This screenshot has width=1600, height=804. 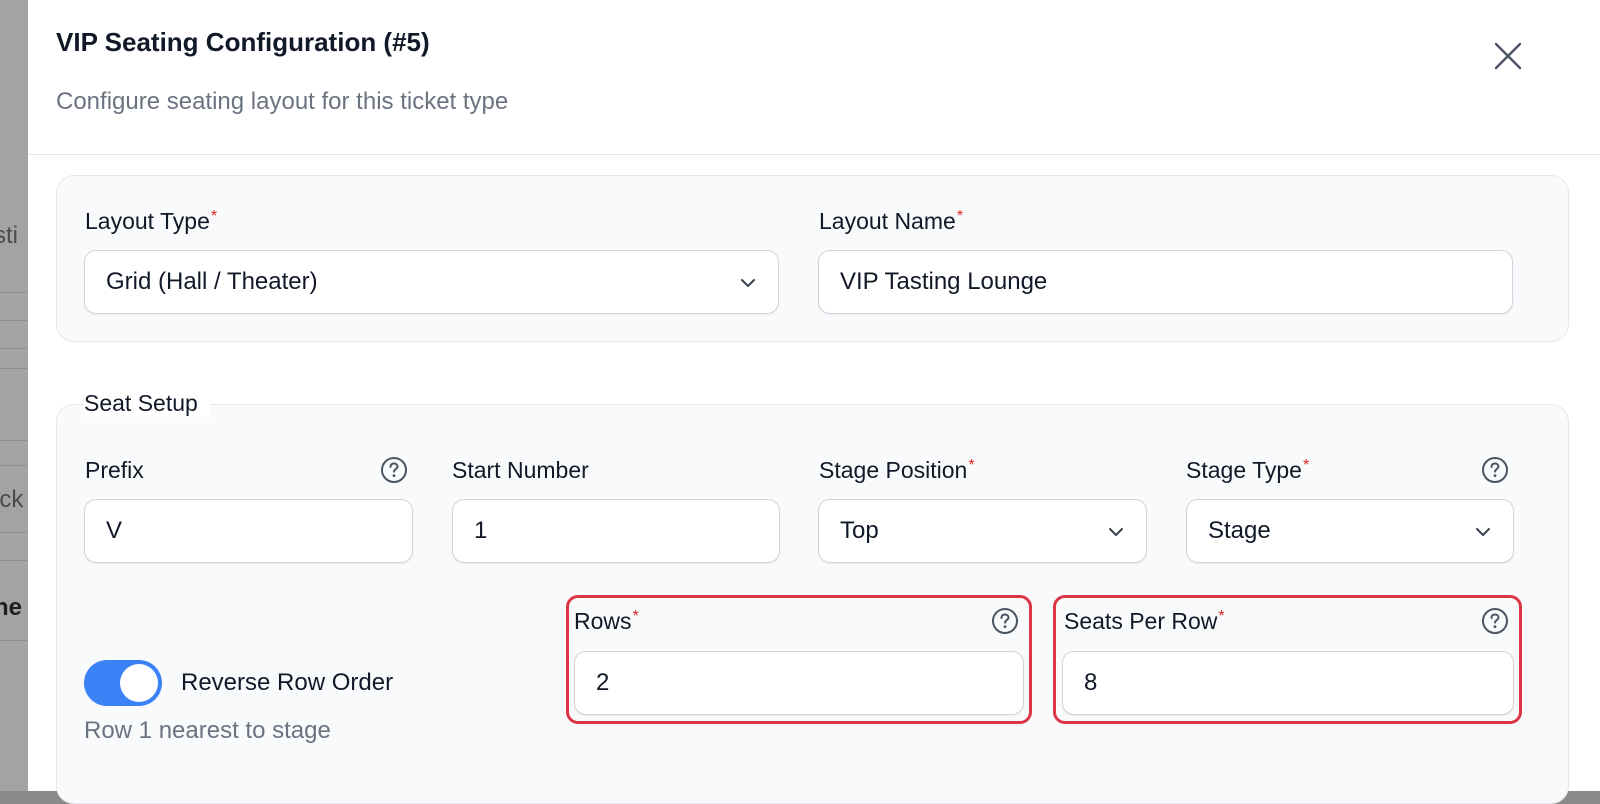 What do you see at coordinates (481, 530) in the screenshot?
I see `start-number-value: 1` at bounding box center [481, 530].